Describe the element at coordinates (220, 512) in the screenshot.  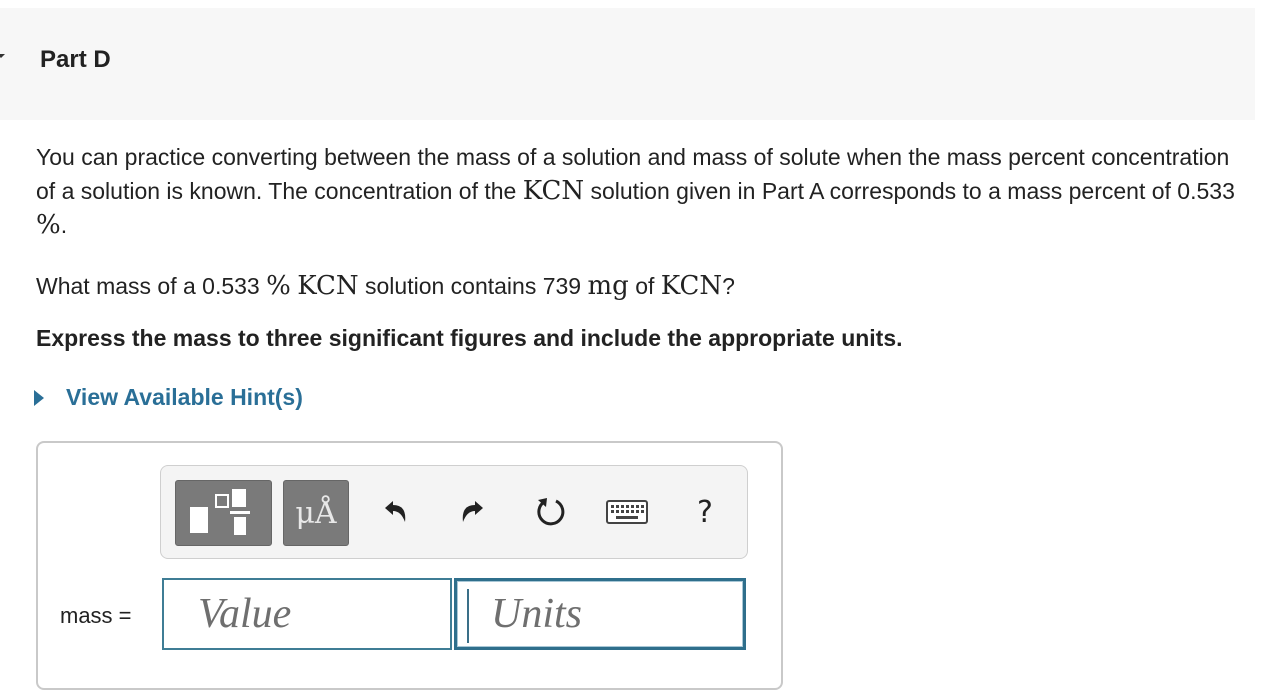
I see `templates-icon` at that location.